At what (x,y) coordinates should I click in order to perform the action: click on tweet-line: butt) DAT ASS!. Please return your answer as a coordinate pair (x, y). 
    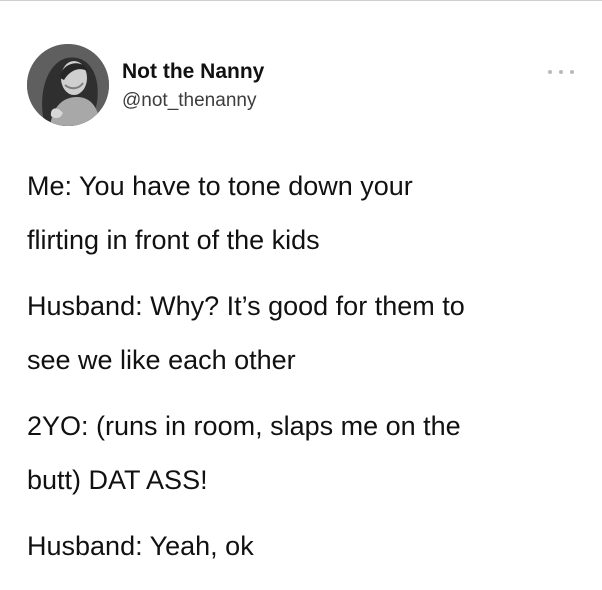
    Looking at the image, I should click on (117, 480).